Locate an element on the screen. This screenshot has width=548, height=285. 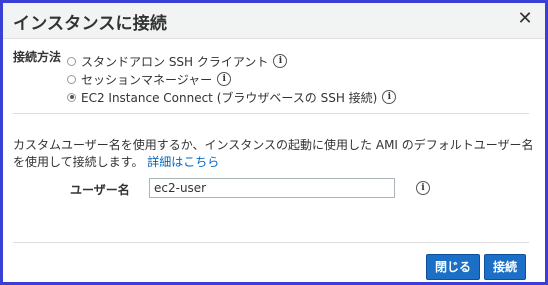
radio-standalone-ssh is located at coordinates (71, 61).